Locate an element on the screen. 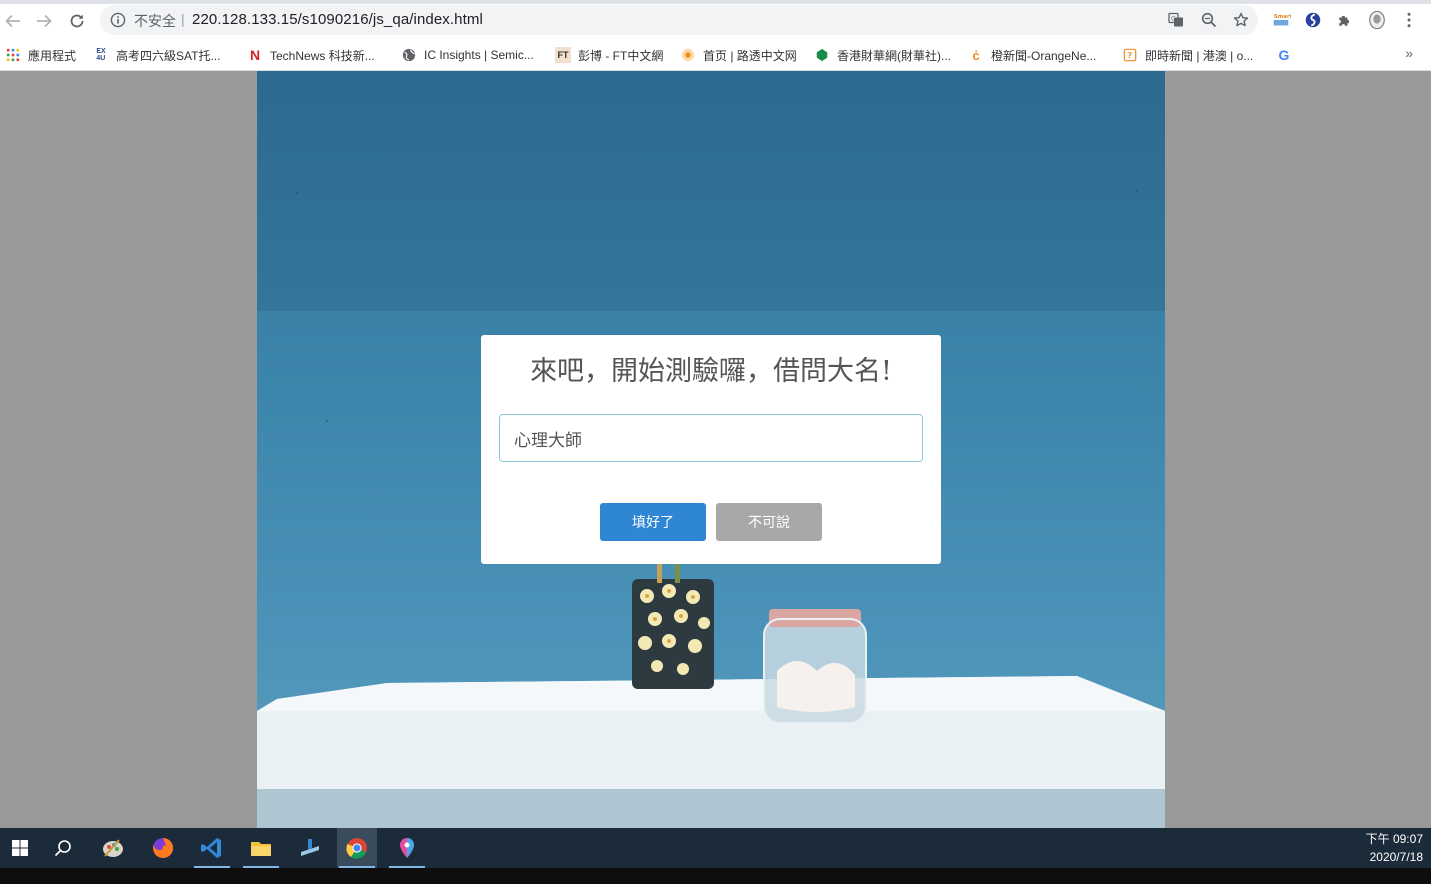 The image size is (1431, 884). taskbar-vscode is located at coordinates (212, 848).